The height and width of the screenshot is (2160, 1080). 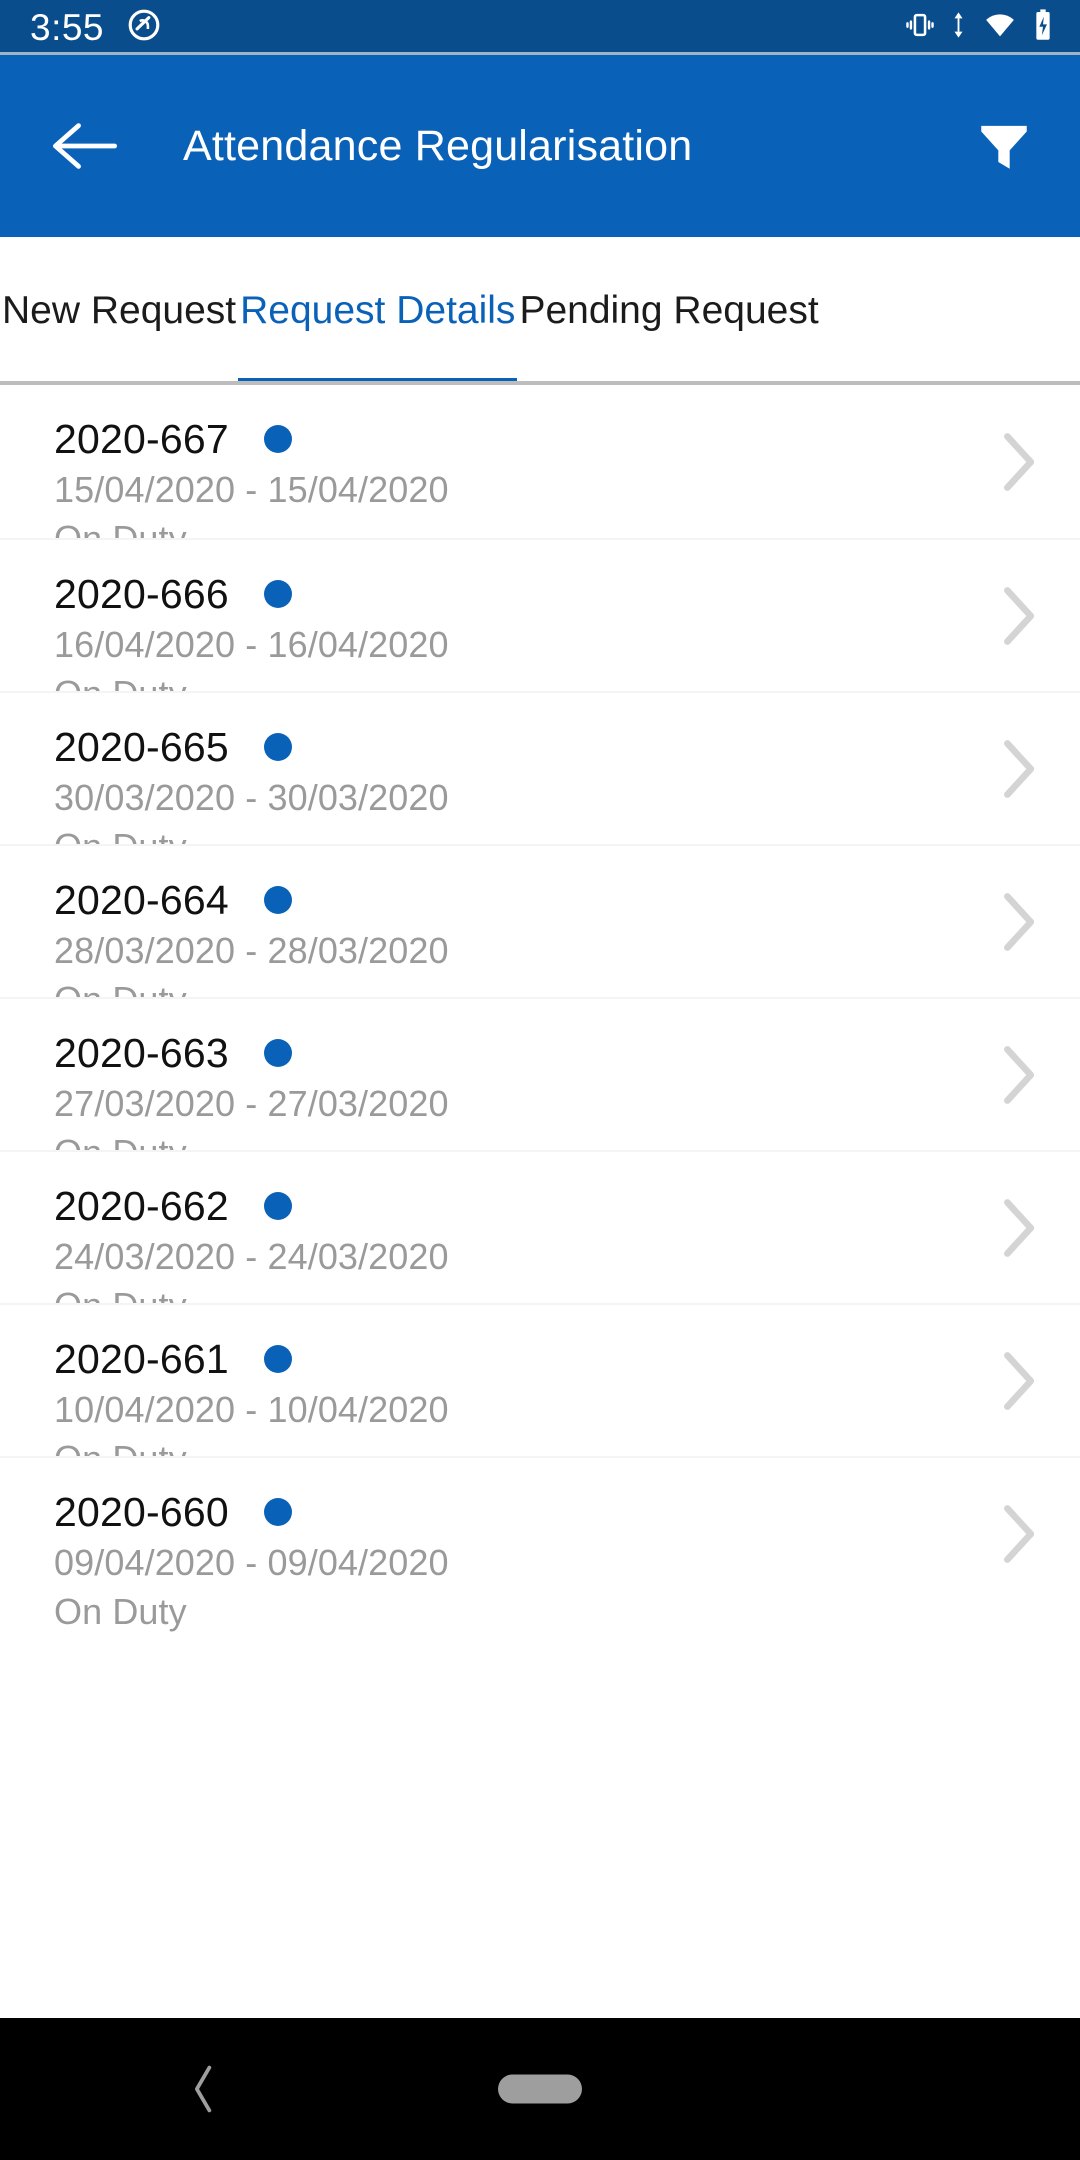 I want to click on tab-request-details: Request Details, so click(x=378, y=311).